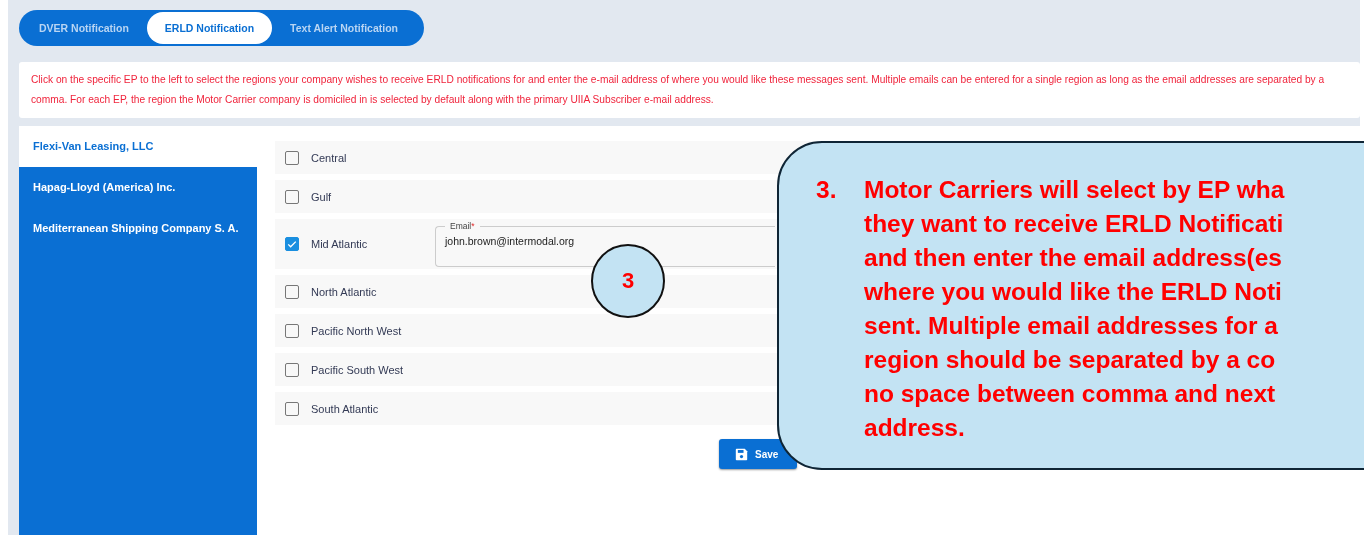 Image resolution: width=1364 pixels, height=535 pixels. Describe the element at coordinates (345, 408) in the screenshot. I see `region-label: South Atlantic` at that location.